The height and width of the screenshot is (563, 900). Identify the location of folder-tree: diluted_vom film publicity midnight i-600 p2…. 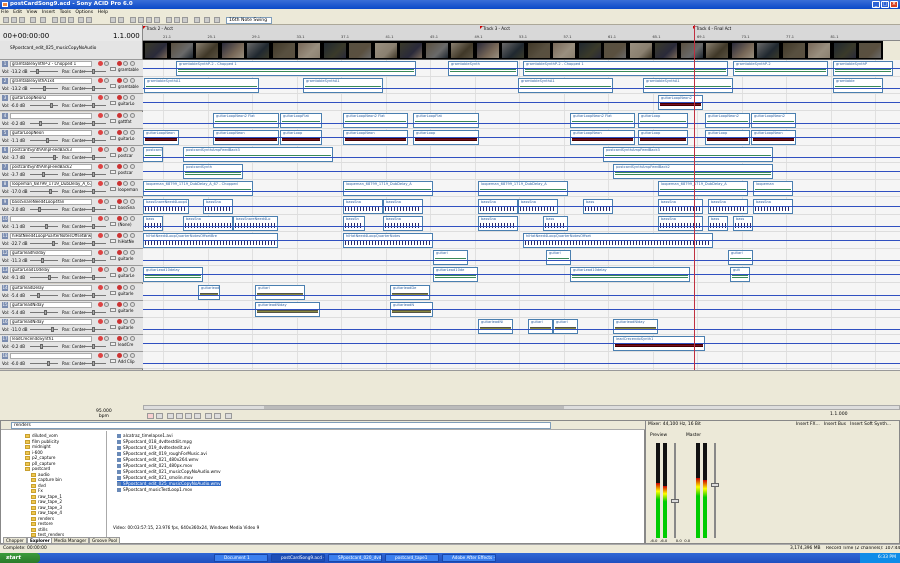
(55, 484).